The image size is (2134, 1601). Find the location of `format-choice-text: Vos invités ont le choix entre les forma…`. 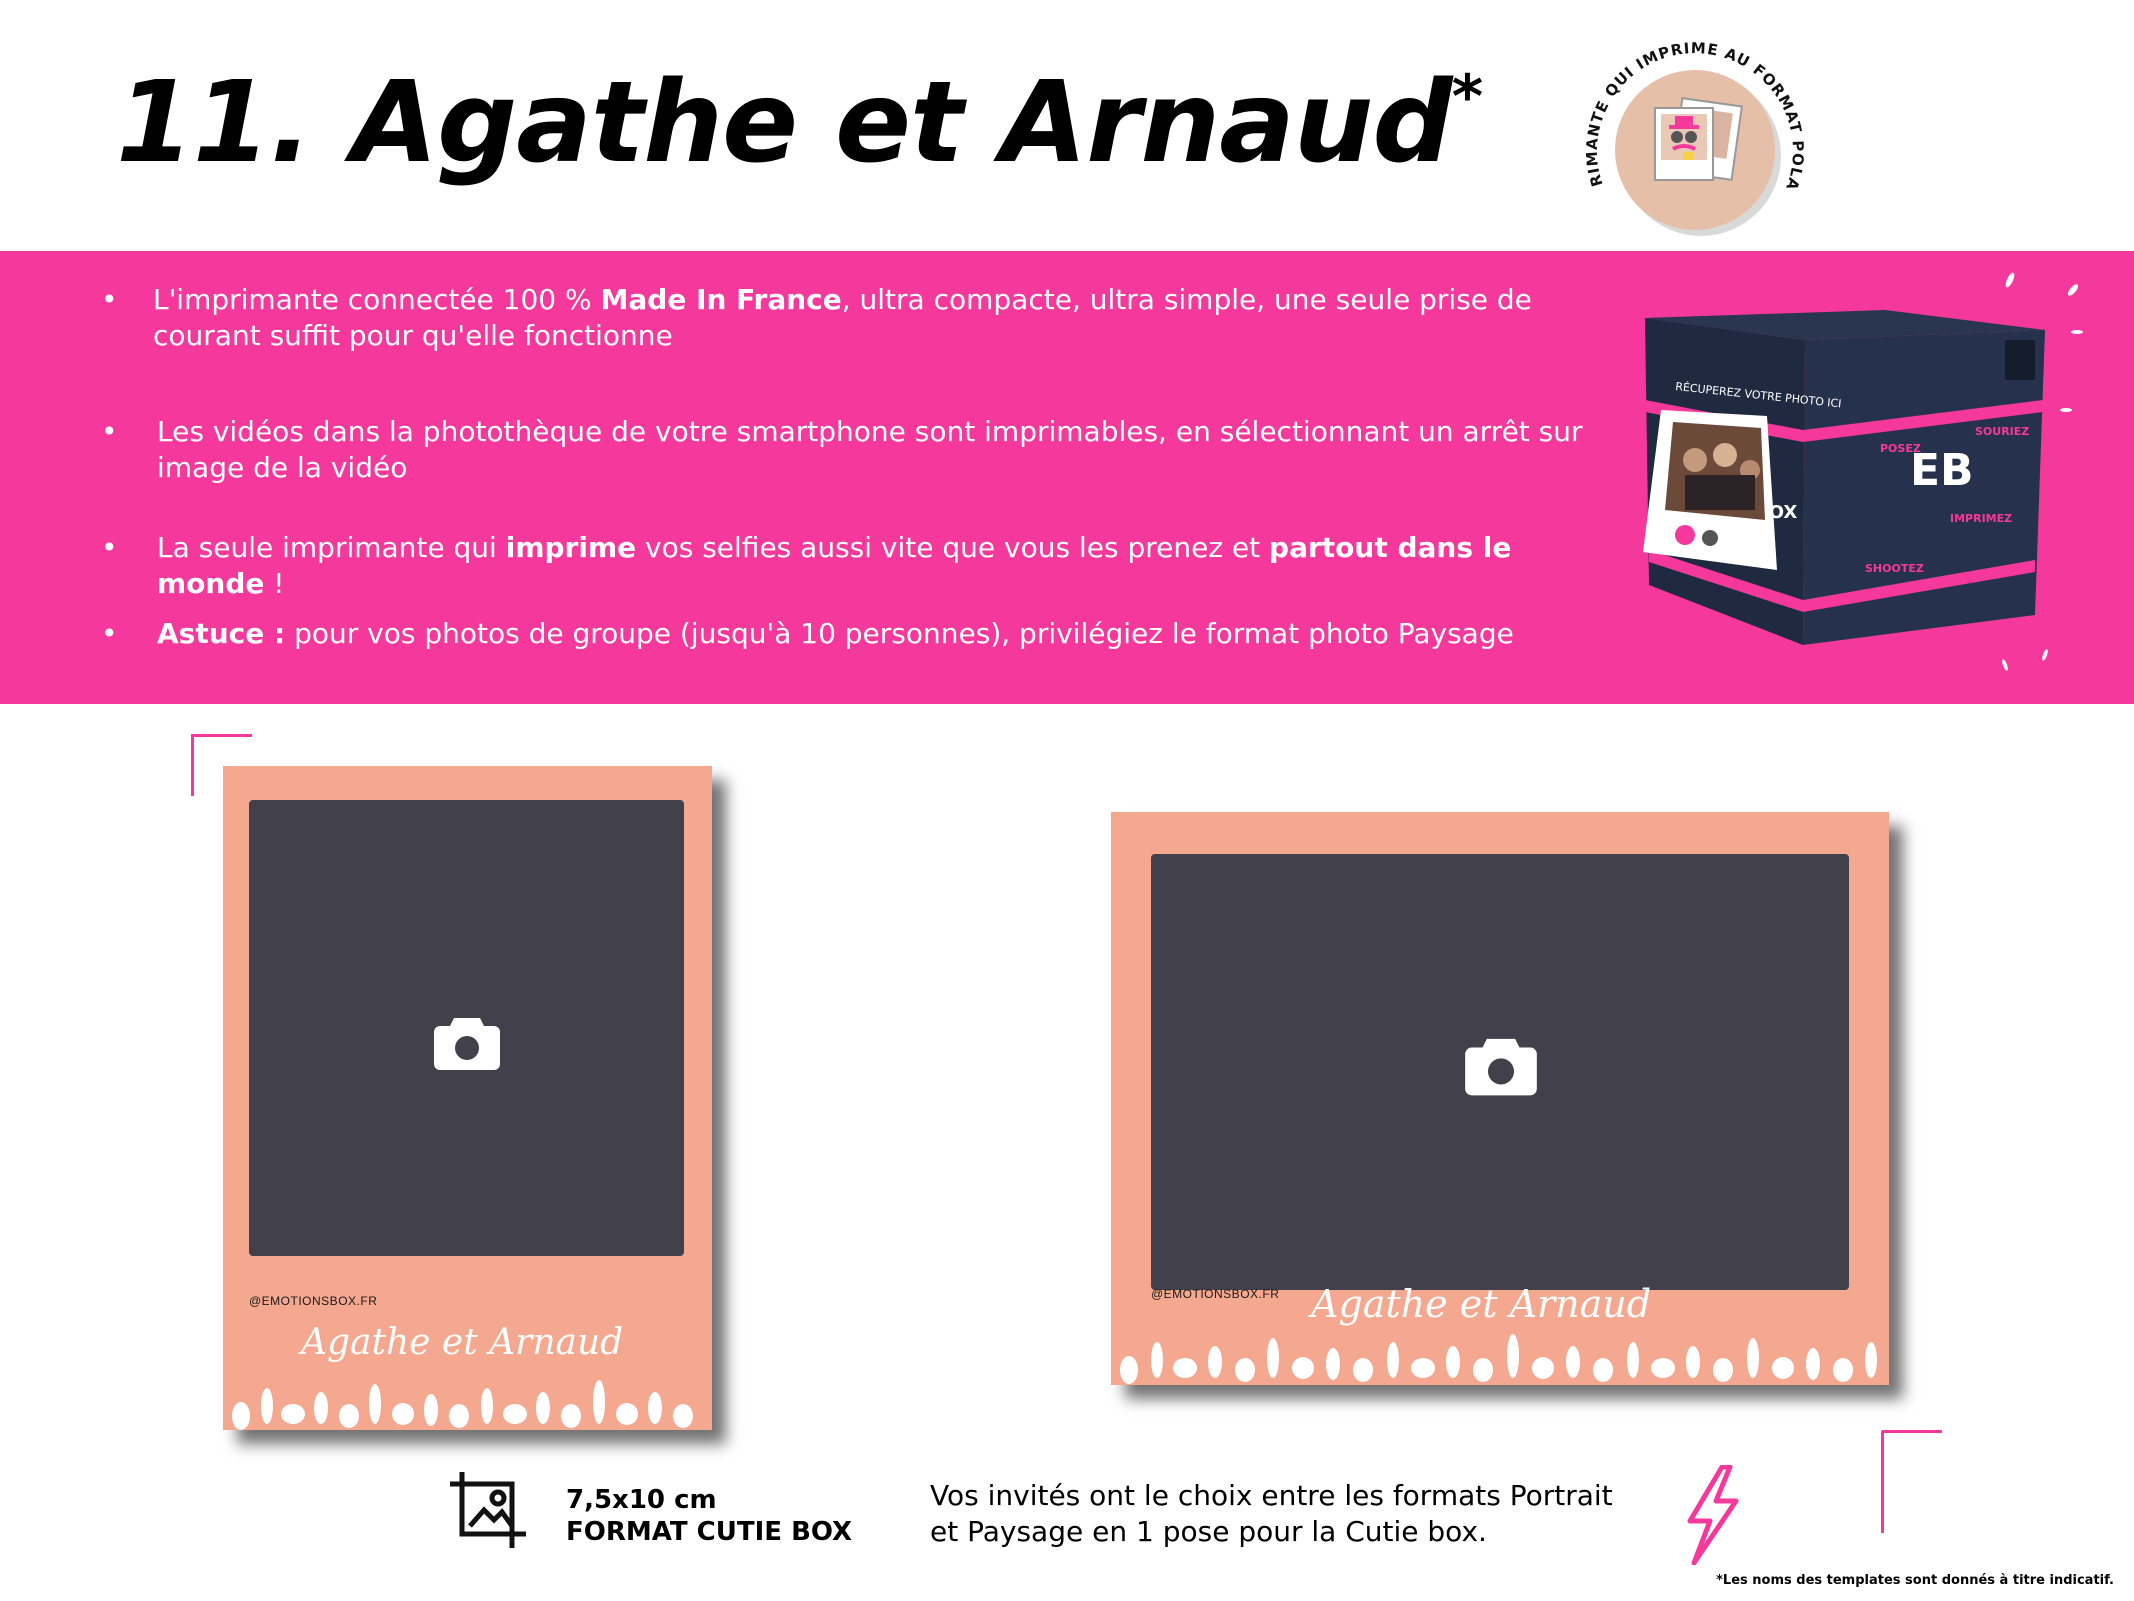

format-choice-text: Vos invités ont le choix entre les forma… is located at coordinates (1271, 1513).